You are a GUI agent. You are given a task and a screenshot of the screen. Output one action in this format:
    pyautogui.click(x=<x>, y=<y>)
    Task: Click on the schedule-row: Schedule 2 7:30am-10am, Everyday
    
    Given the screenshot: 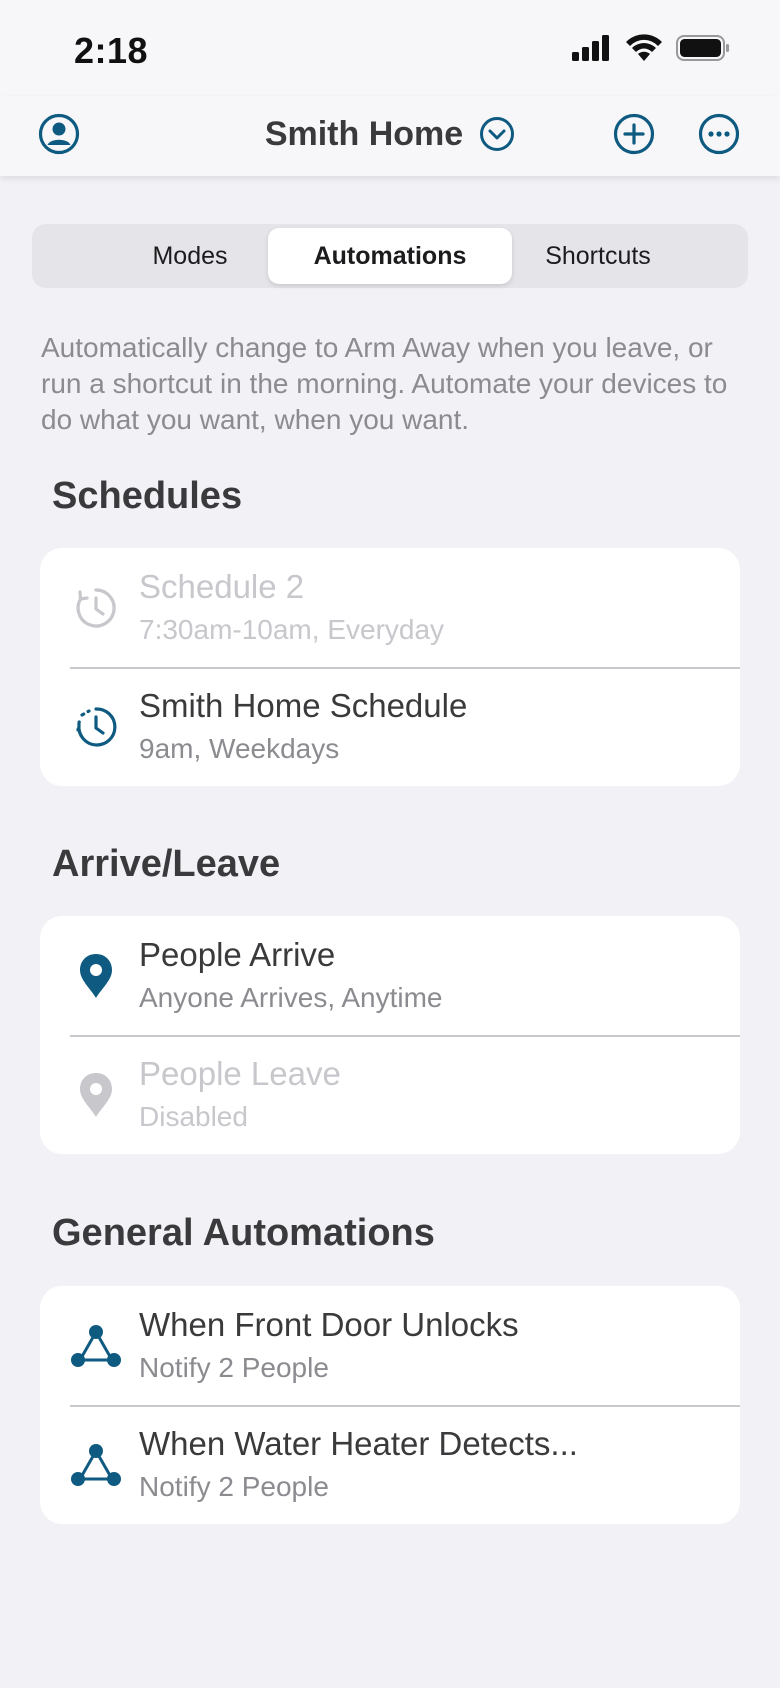 What is the action you would take?
    pyautogui.click(x=390, y=607)
    